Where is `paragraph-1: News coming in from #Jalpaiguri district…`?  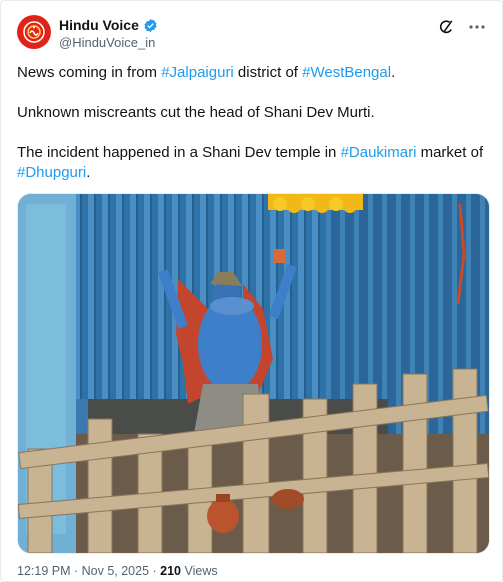 paragraph-1: News coming in from #Jalpaiguri district… is located at coordinates (251, 73).